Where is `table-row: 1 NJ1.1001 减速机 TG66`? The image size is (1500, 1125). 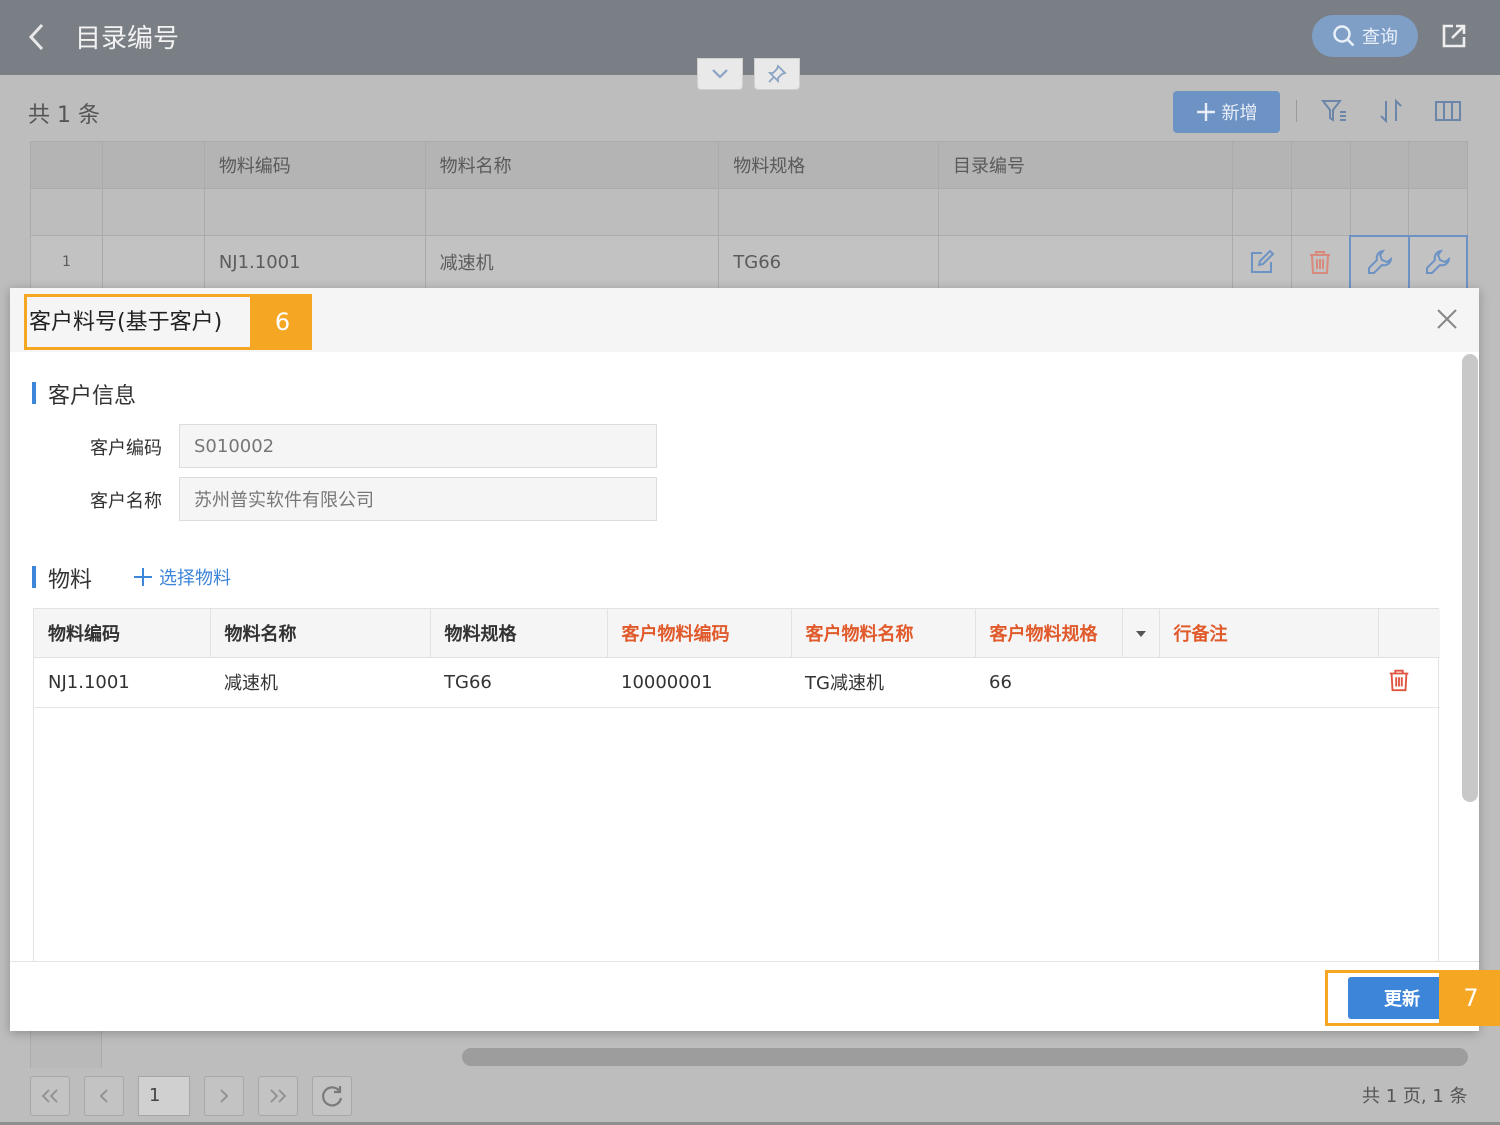
table-row: 1 NJ1.1001 减速机 TG66 is located at coordinates (749, 262).